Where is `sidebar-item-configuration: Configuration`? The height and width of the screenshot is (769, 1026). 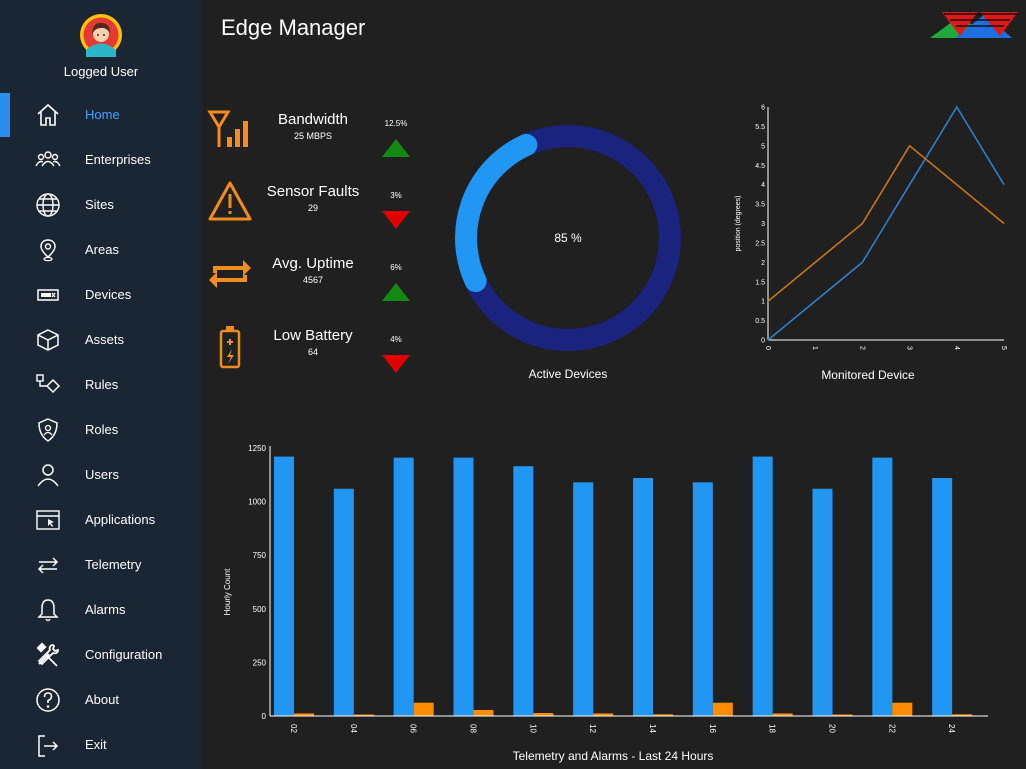 sidebar-item-configuration: Configuration is located at coordinates (101, 655).